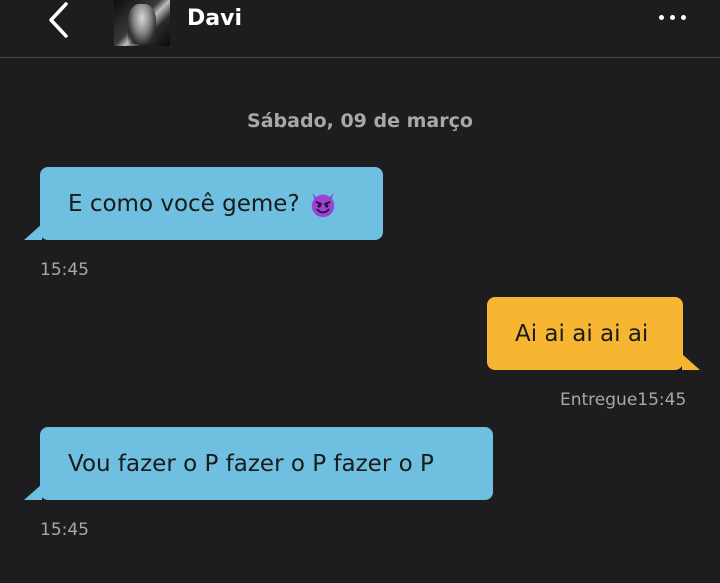  What do you see at coordinates (360, 29) in the screenshot?
I see `chat-header: Davi` at bounding box center [360, 29].